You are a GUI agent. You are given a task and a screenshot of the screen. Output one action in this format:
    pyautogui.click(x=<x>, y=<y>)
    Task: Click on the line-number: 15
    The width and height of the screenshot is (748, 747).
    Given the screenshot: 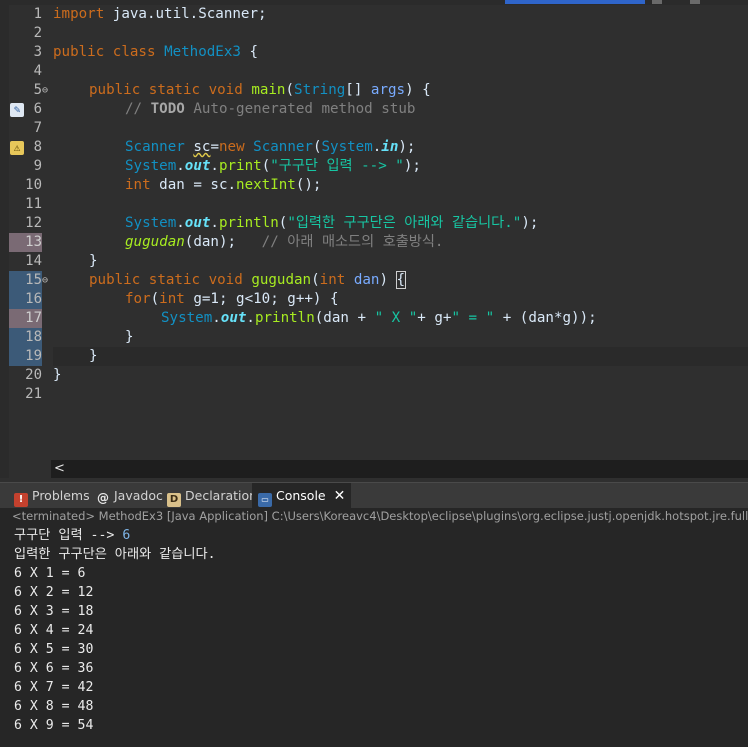 What is the action you would take?
    pyautogui.click(x=25, y=280)
    